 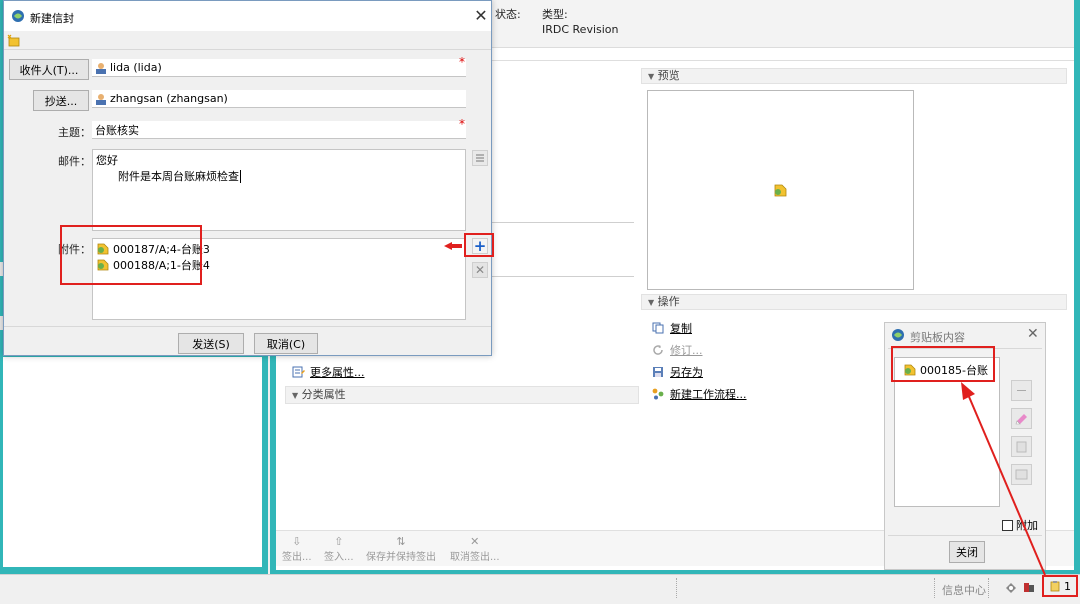 What do you see at coordinates (401, 541) in the screenshot?
I see `save-keep-checkout-icon: ⇅` at bounding box center [401, 541].